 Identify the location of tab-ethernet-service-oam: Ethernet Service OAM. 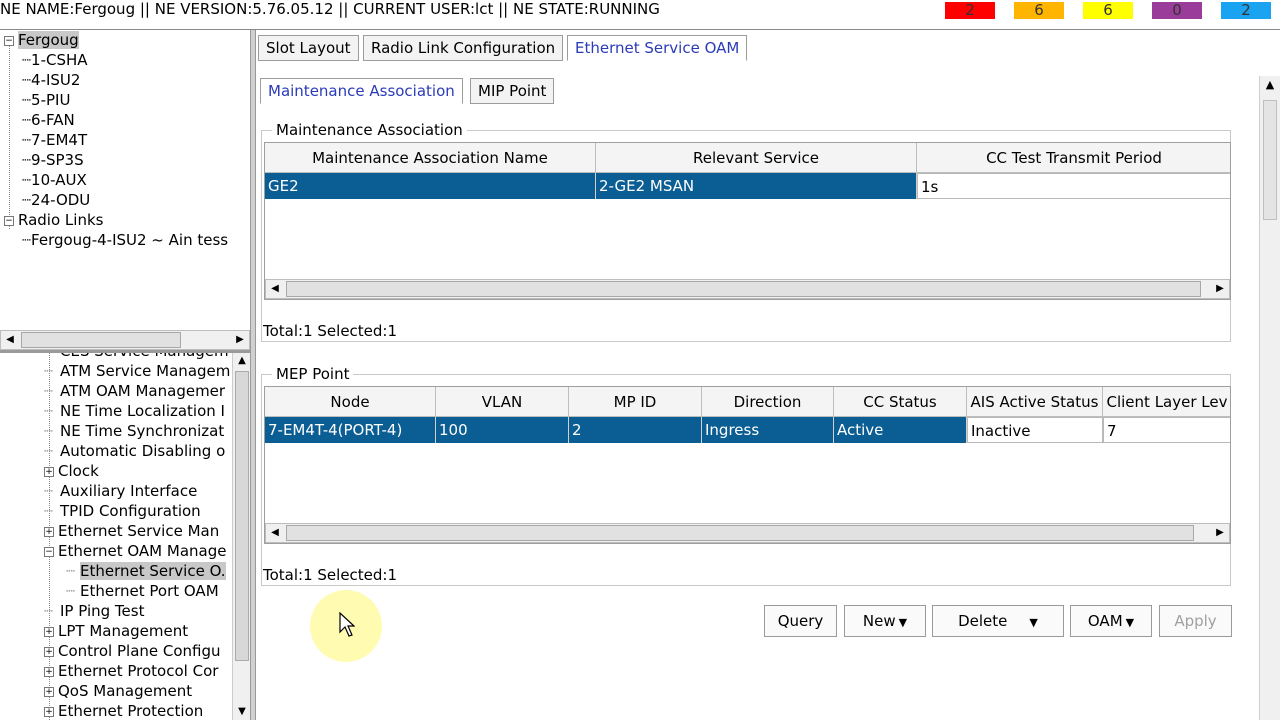
(657, 48).